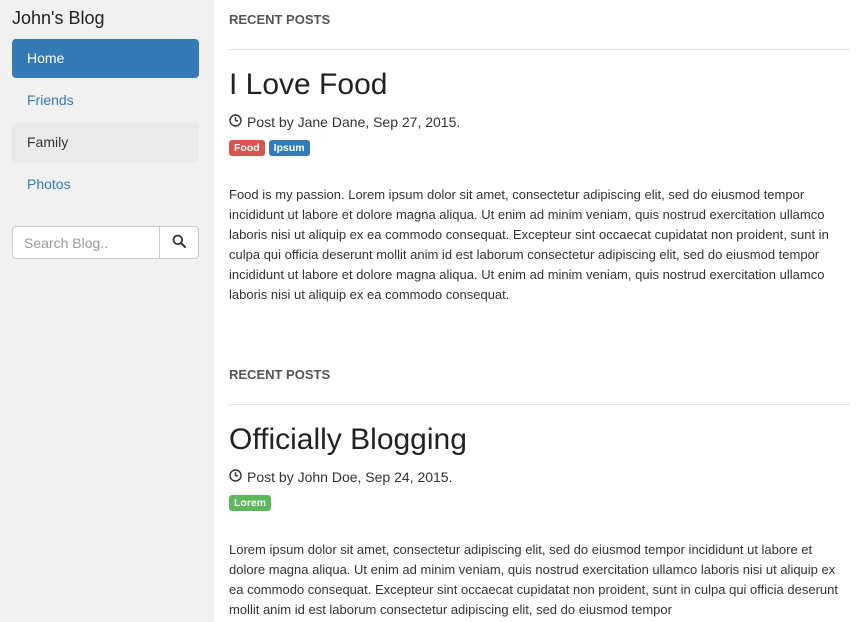 This screenshot has width=861, height=622. Describe the element at coordinates (350, 477) in the screenshot. I see `post-meta-text: Post by John Doe, Sep 24, 2015.` at that location.